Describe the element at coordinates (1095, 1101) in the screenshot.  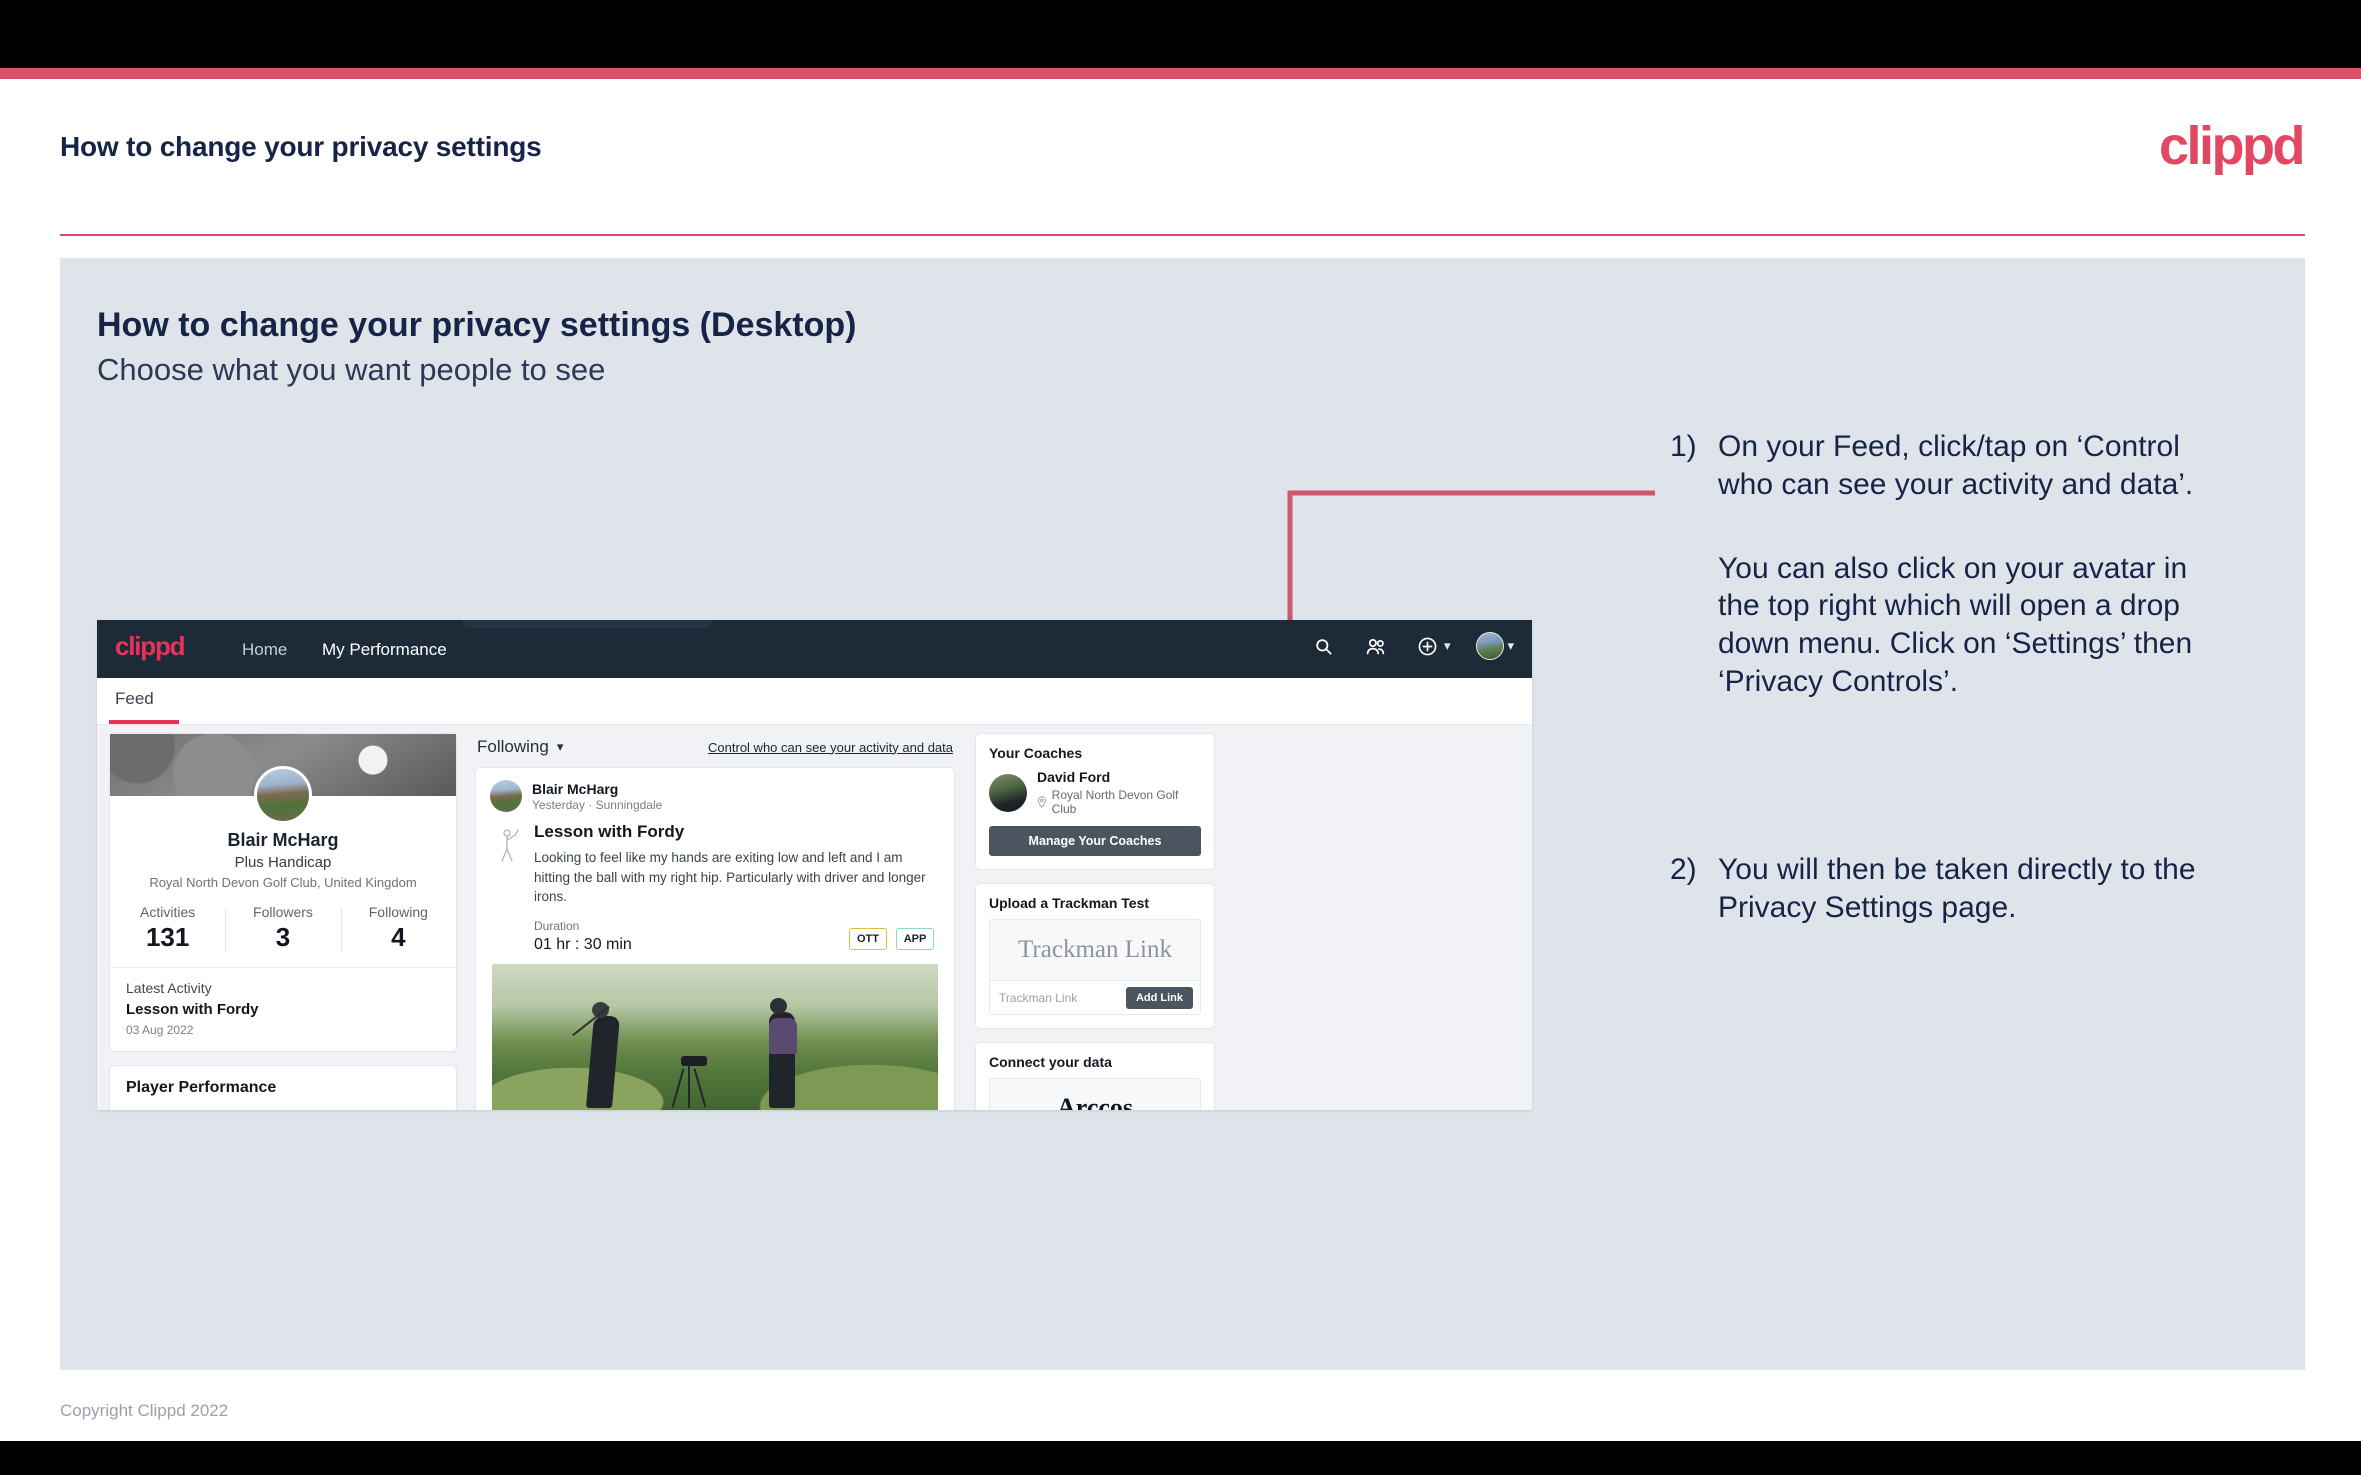
I see `arccos-brand: Arccos` at that location.